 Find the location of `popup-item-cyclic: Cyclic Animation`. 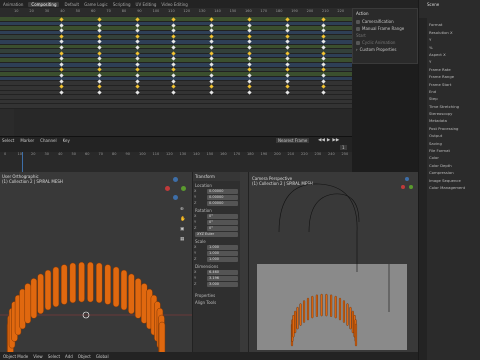

popup-item-cyclic: Cyclic Animation is located at coordinates (385, 42).